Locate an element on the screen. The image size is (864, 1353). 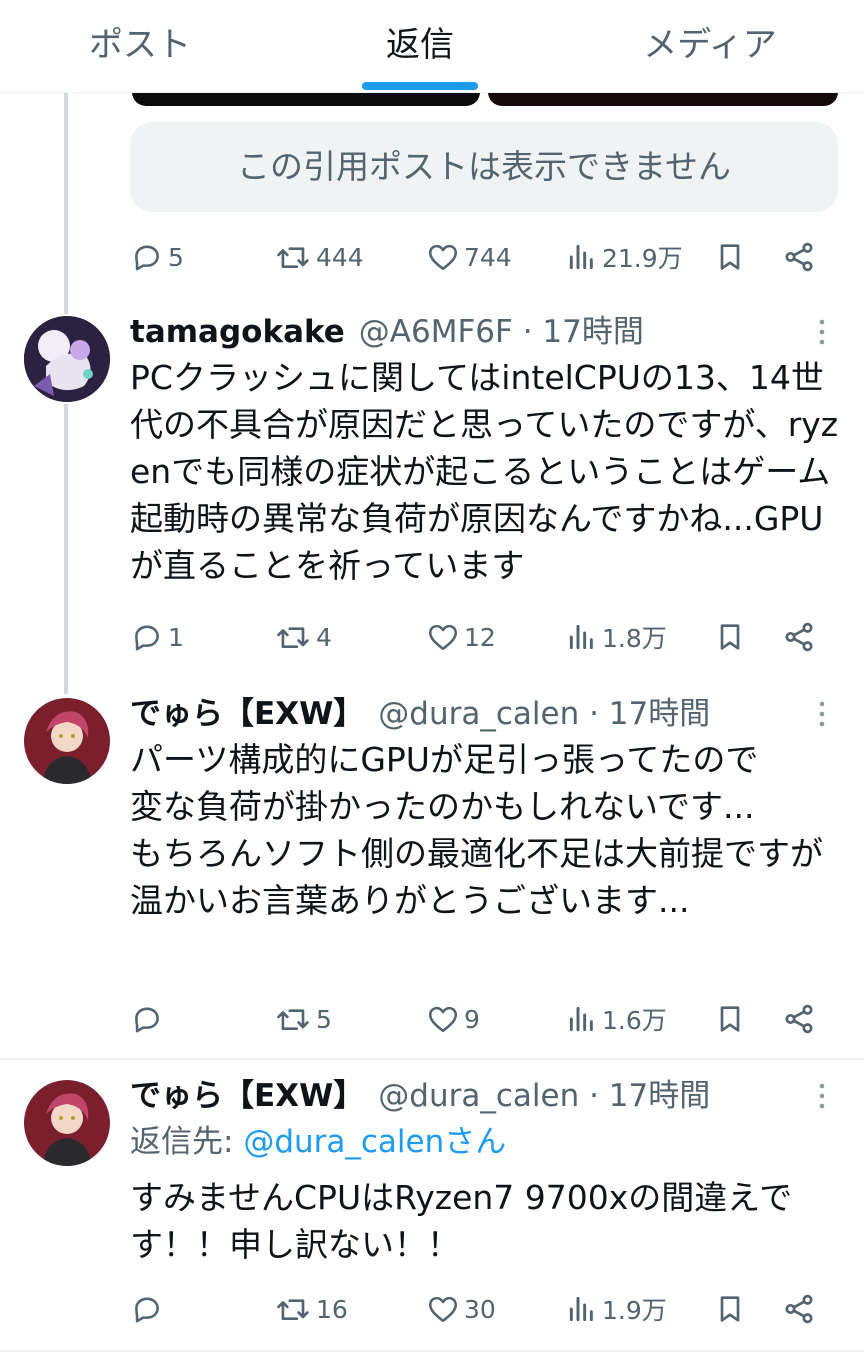
repost-button: 16 is located at coordinates (312, 1309).